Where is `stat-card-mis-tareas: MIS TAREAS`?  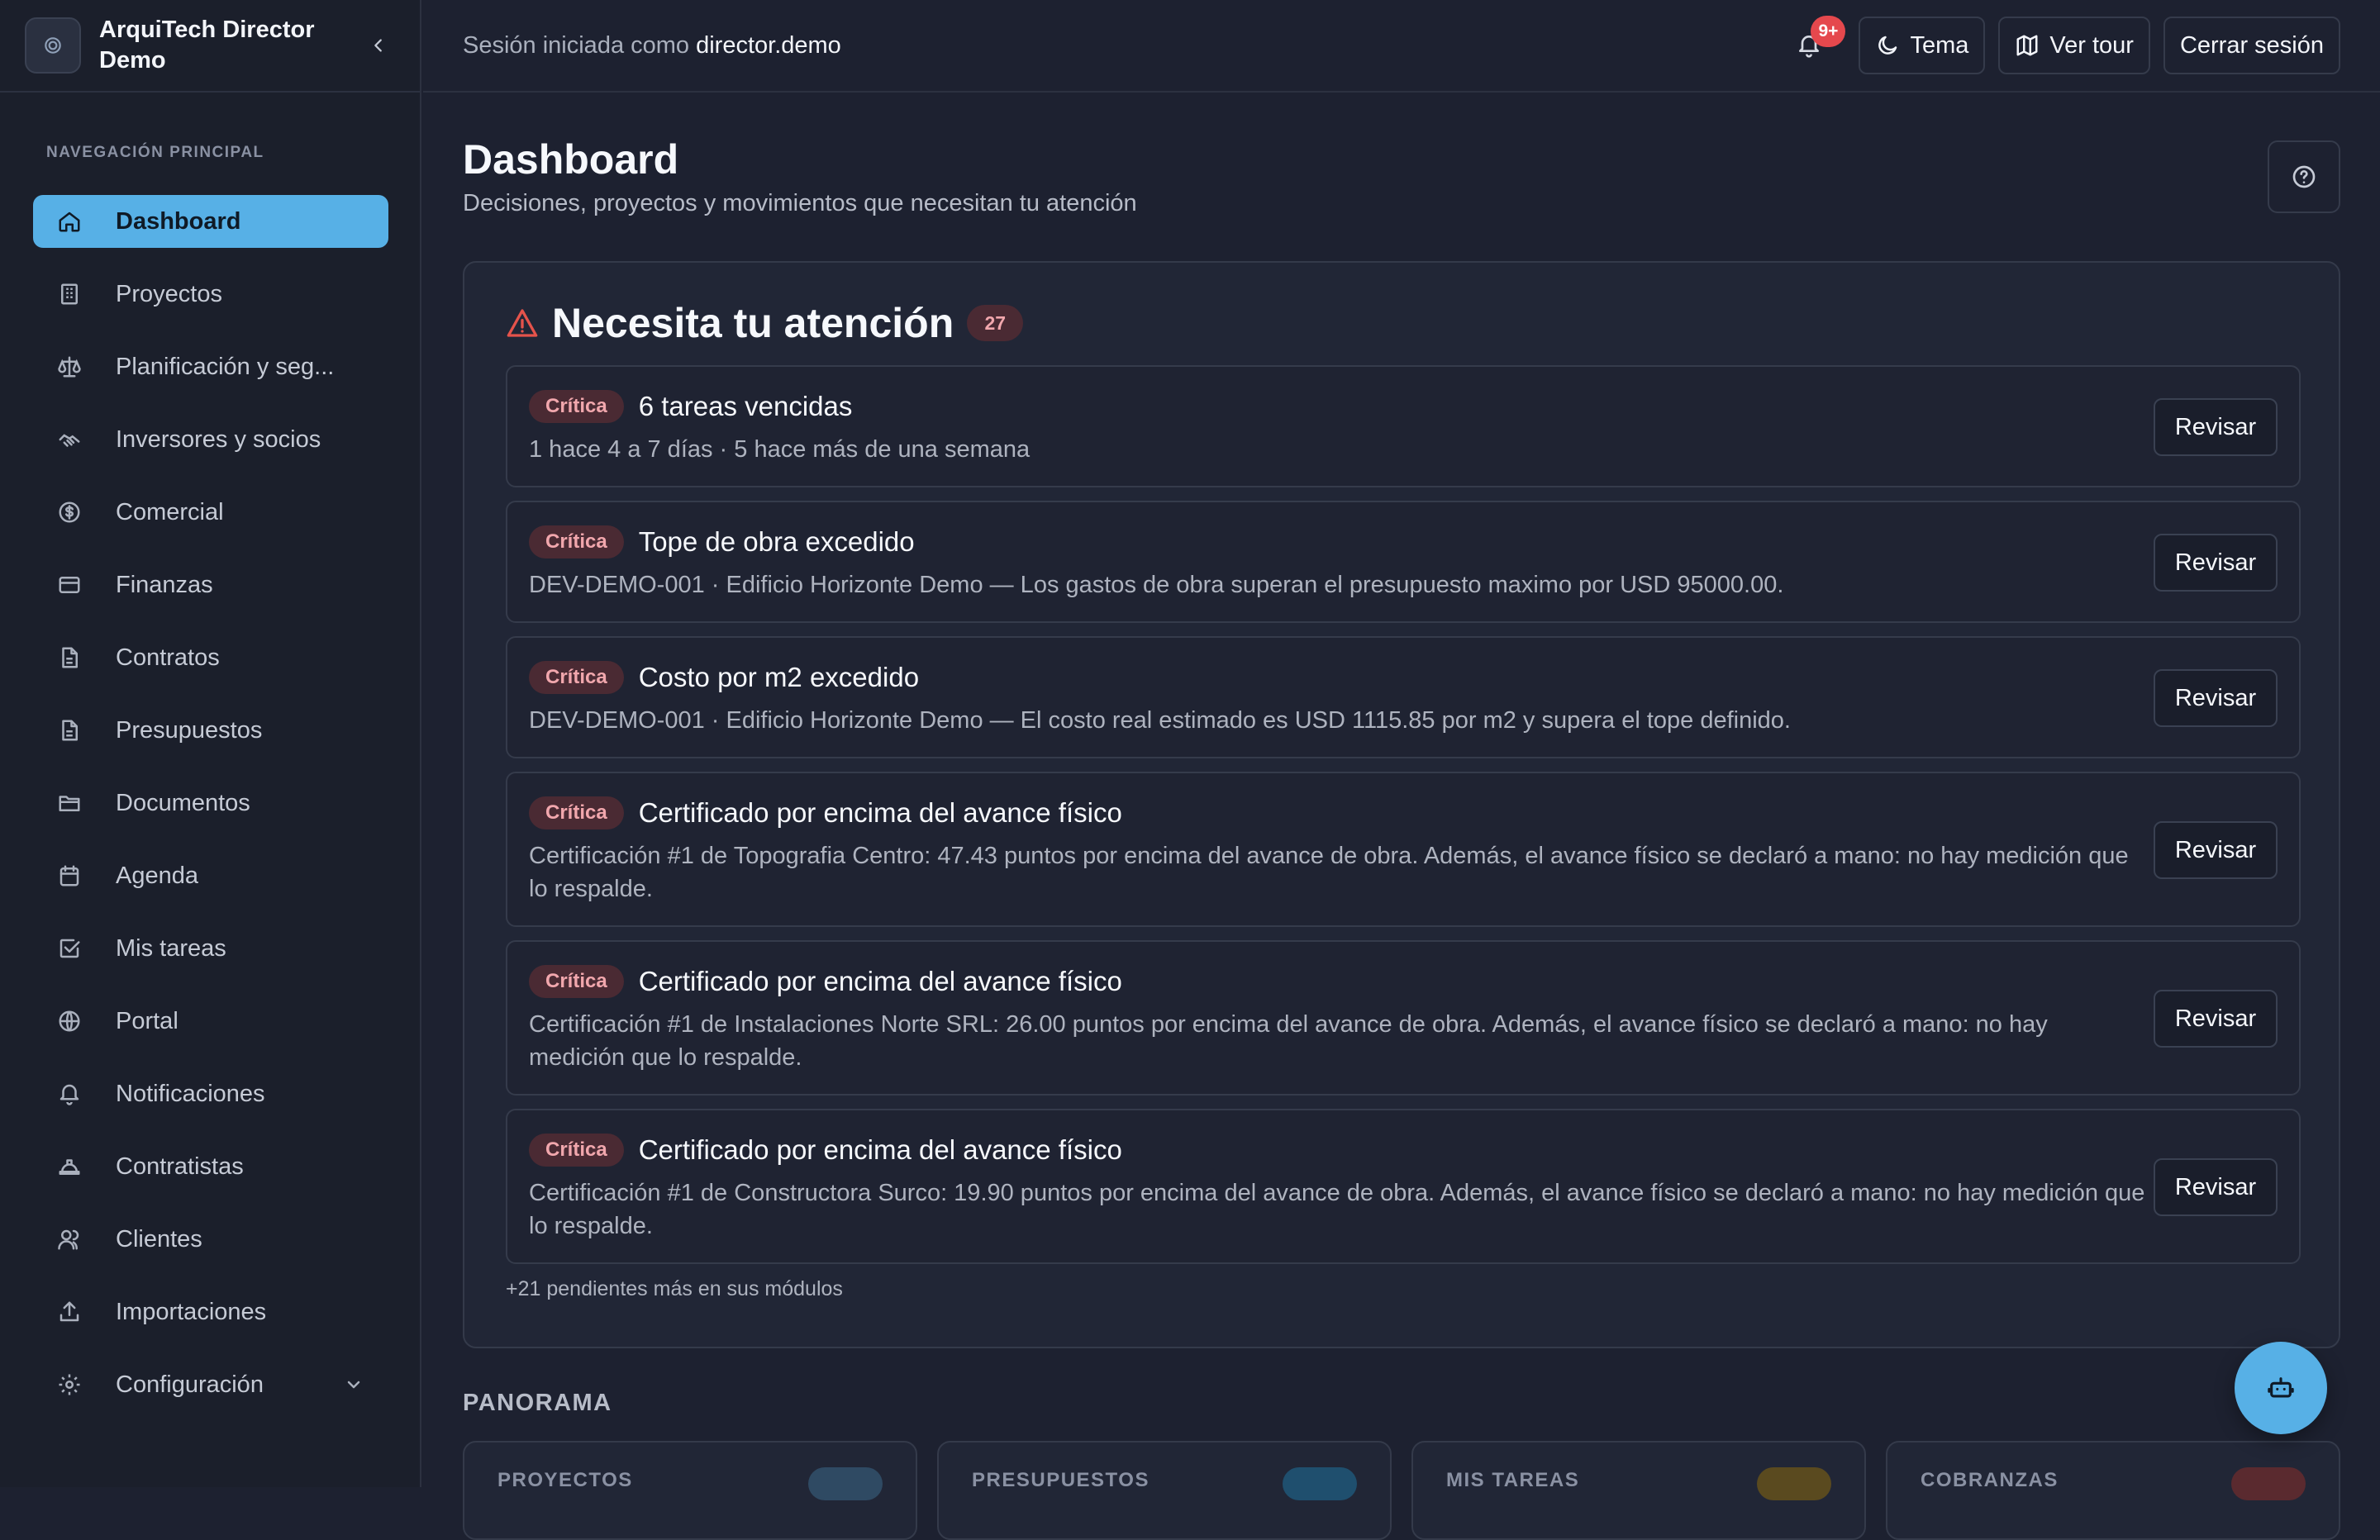 stat-card-mis-tareas: MIS TAREAS is located at coordinates (1638, 1490).